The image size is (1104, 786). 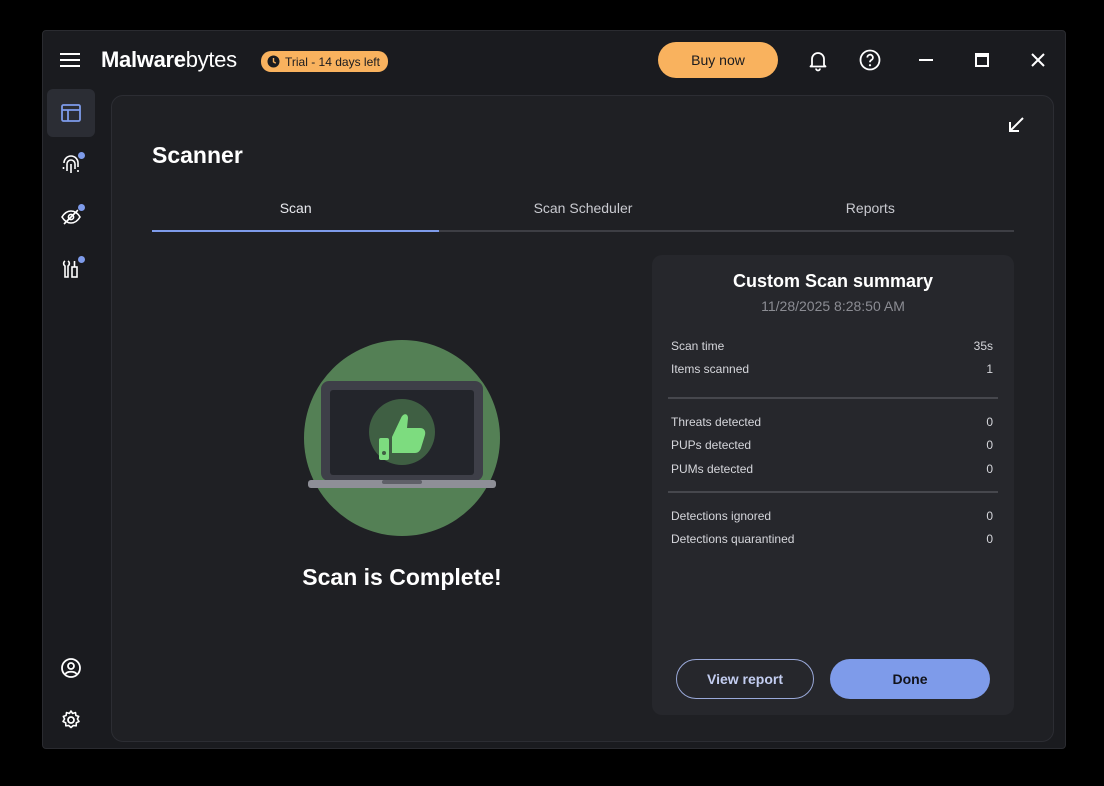 What do you see at coordinates (332, 61) in the screenshot?
I see `trial-badge-label: Trial - 14 days left` at bounding box center [332, 61].